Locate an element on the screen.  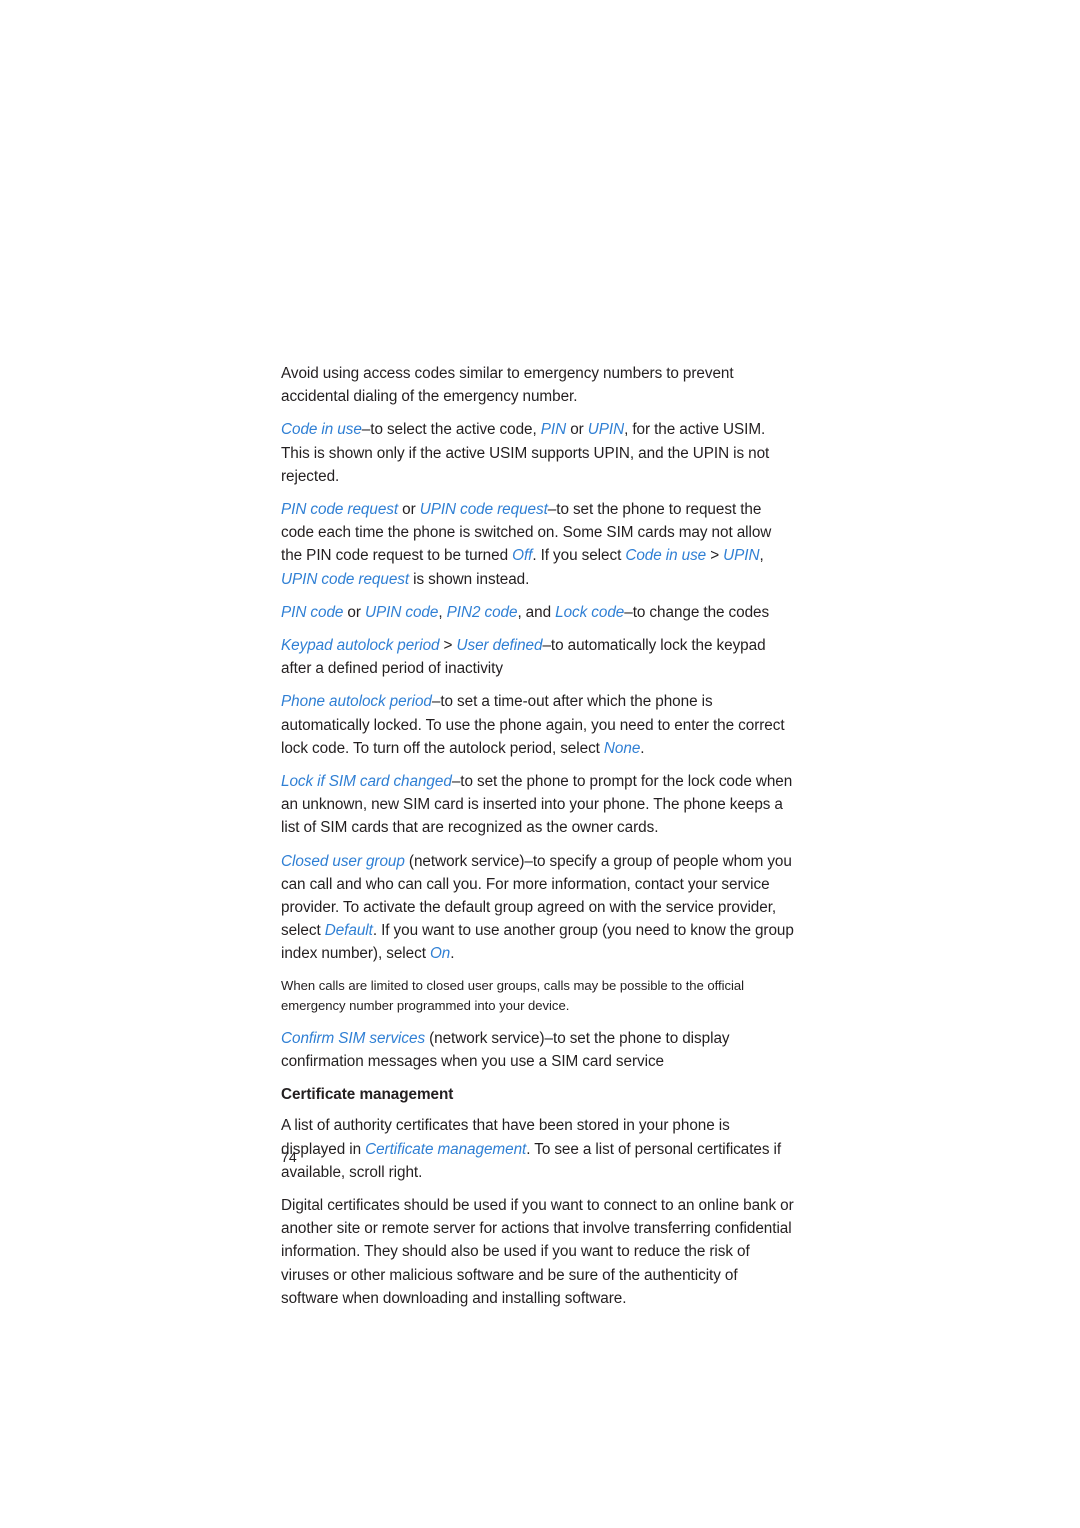
ui-term: PIN is located at coordinates (553, 430).